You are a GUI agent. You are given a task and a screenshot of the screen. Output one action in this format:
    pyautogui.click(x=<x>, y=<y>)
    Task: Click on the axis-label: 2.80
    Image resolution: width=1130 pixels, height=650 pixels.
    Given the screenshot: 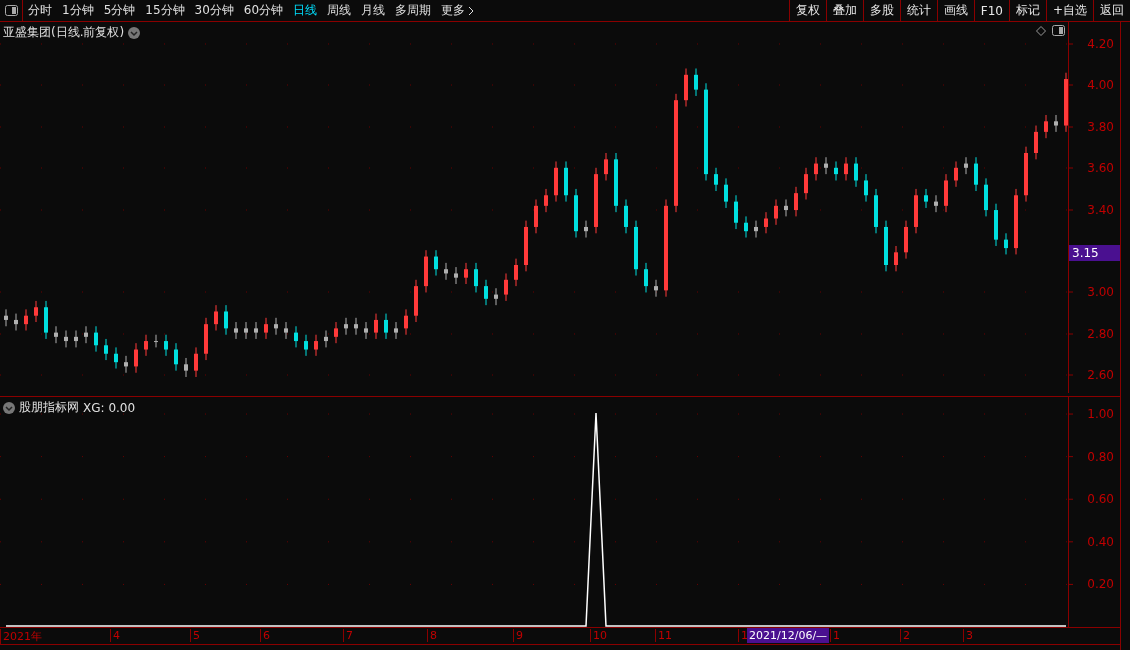 What is the action you would take?
    pyautogui.click(x=1100, y=334)
    